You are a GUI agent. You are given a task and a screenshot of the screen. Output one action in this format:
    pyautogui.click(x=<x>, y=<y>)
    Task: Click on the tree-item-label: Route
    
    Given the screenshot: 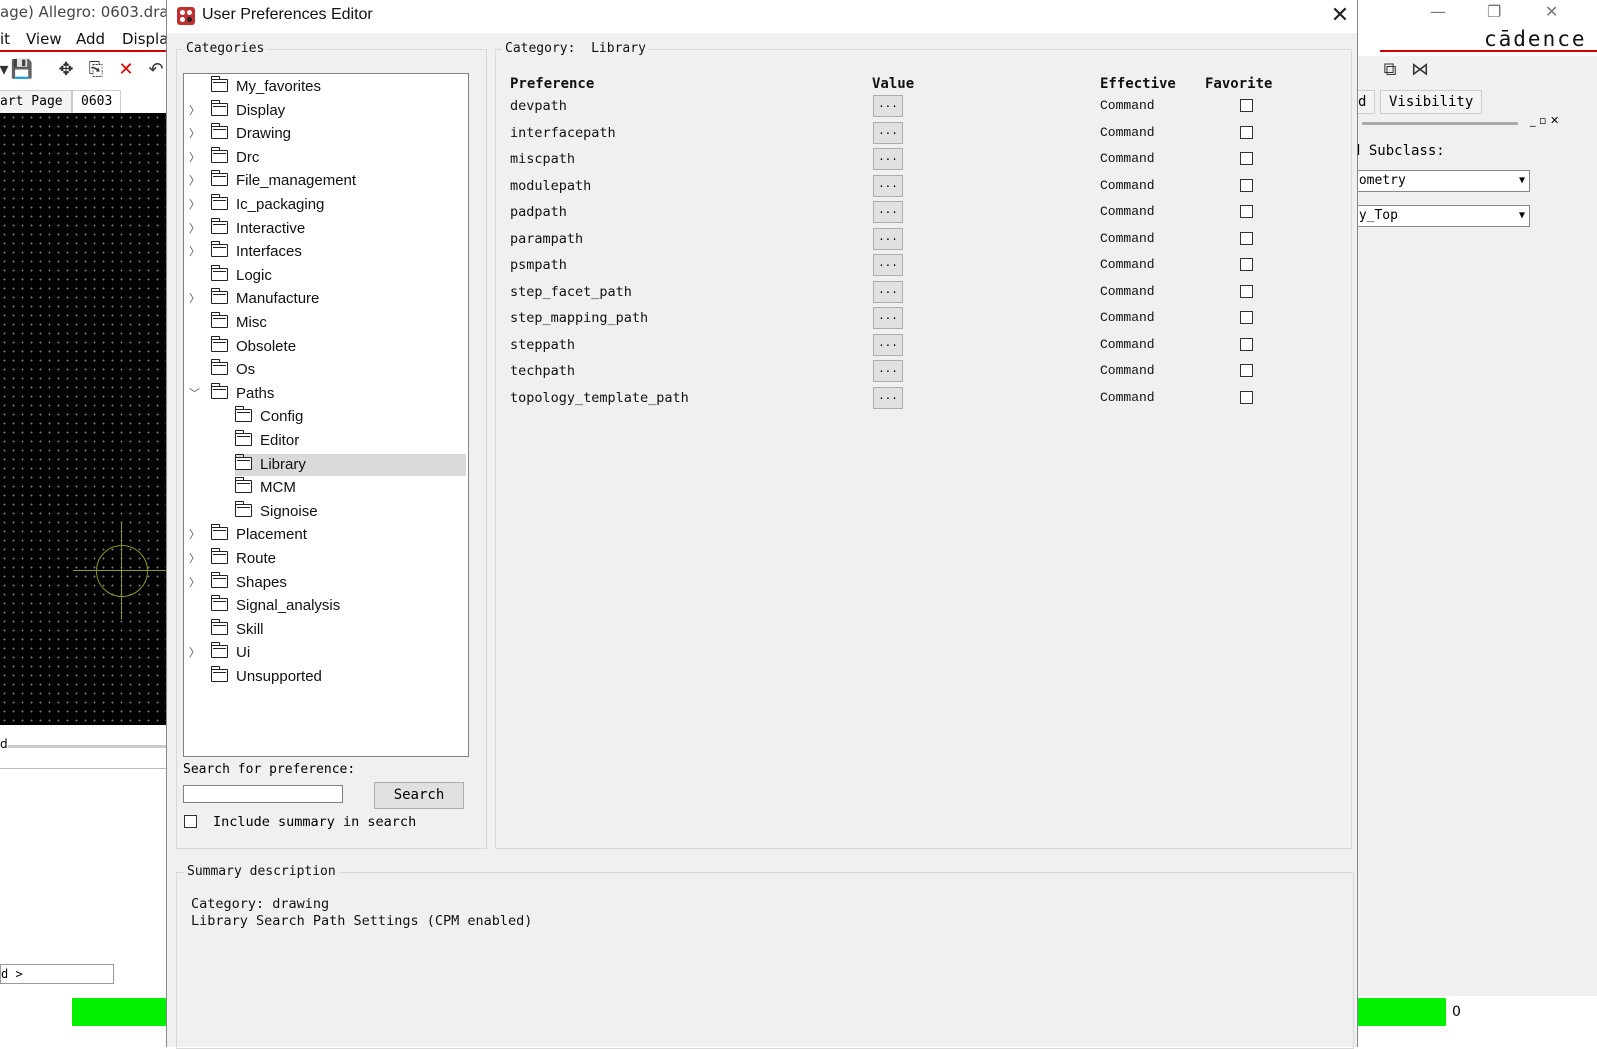 What is the action you would take?
    pyautogui.click(x=256, y=558)
    